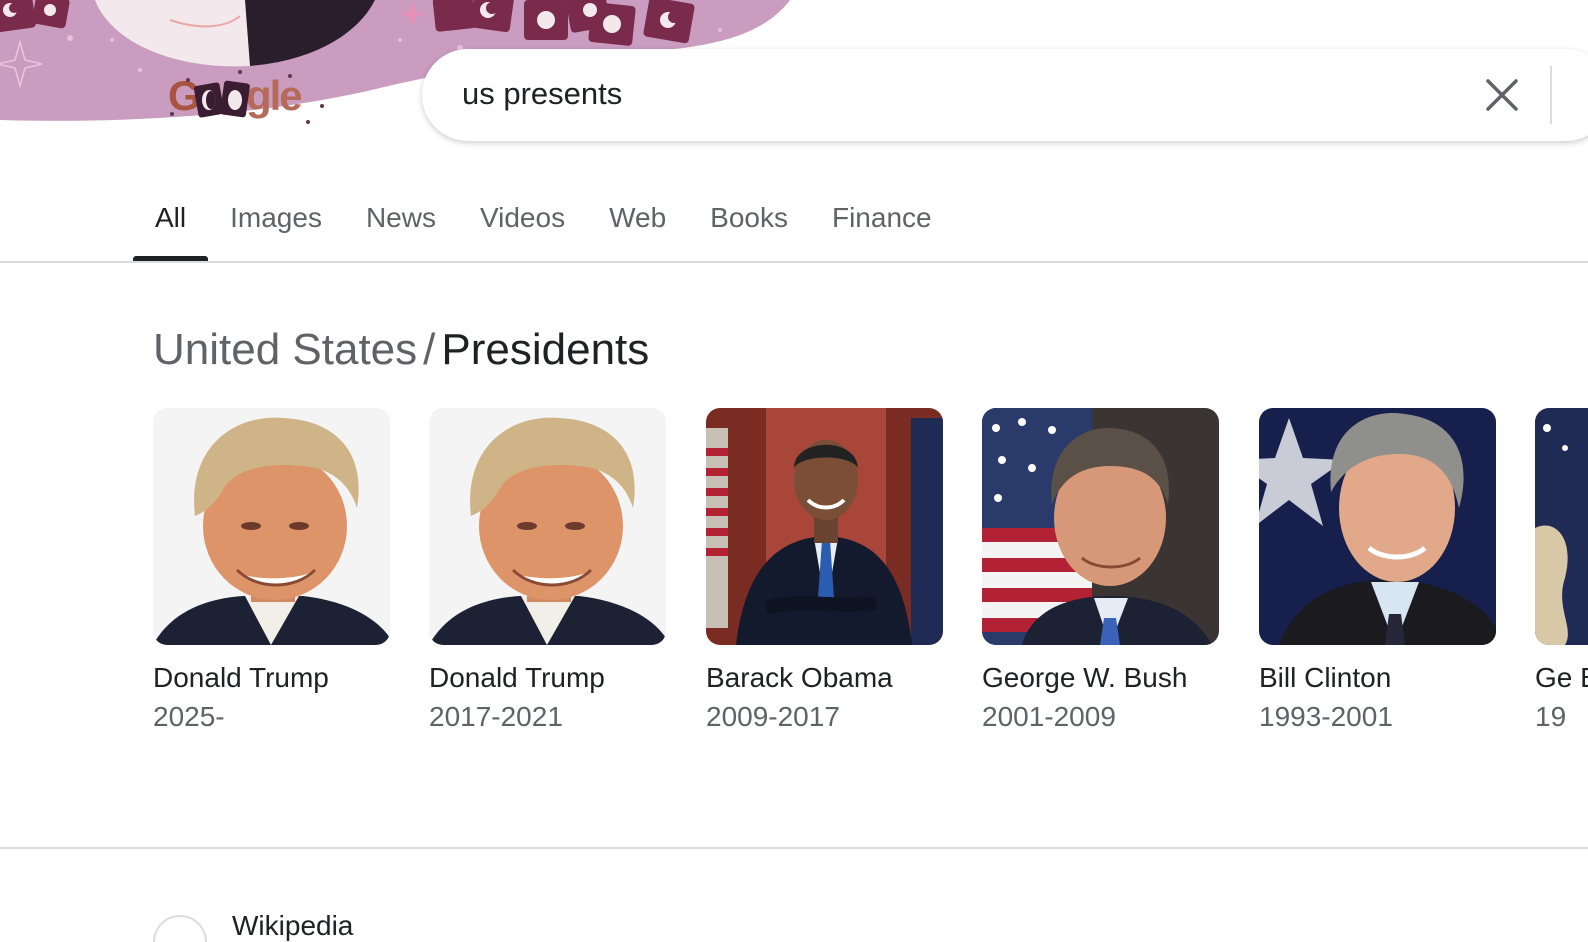 The image size is (1588, 942). What do you see at coordinates (1085, 677) in the screenshot?
I see `president-name: George W. Bush` at bounding box center [1085, 677].